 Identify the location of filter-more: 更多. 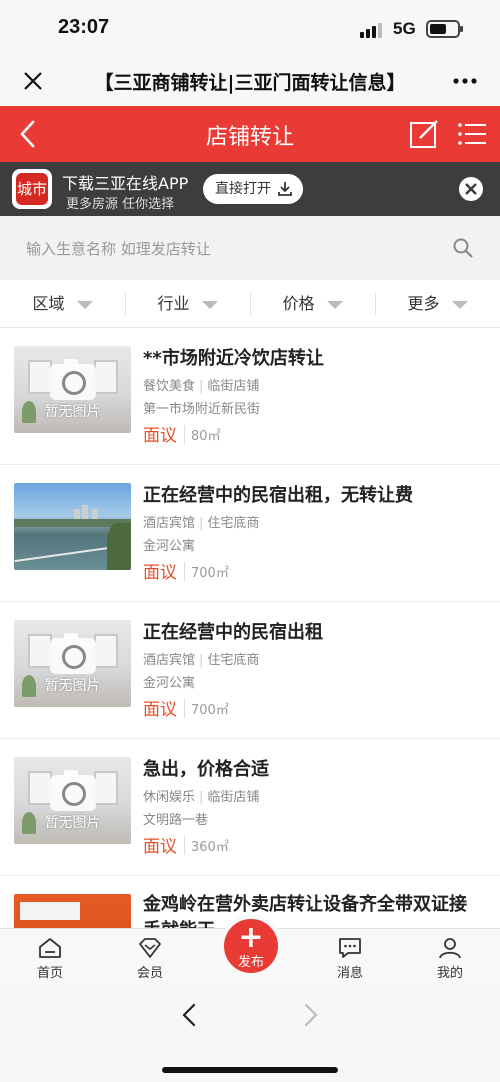
(437, 304).